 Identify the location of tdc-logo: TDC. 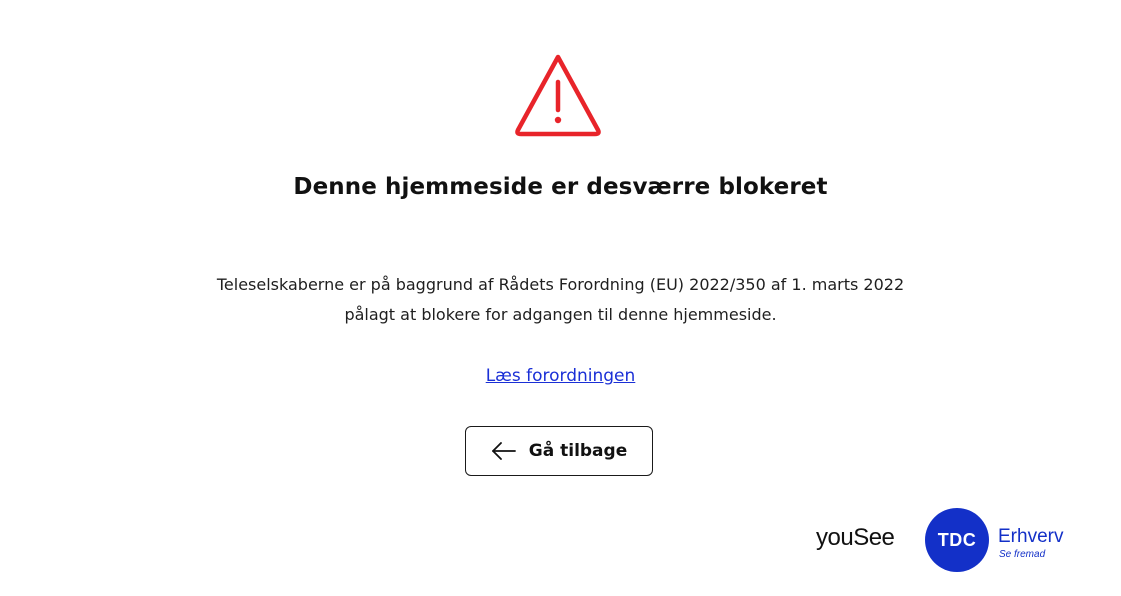
(957, 540).